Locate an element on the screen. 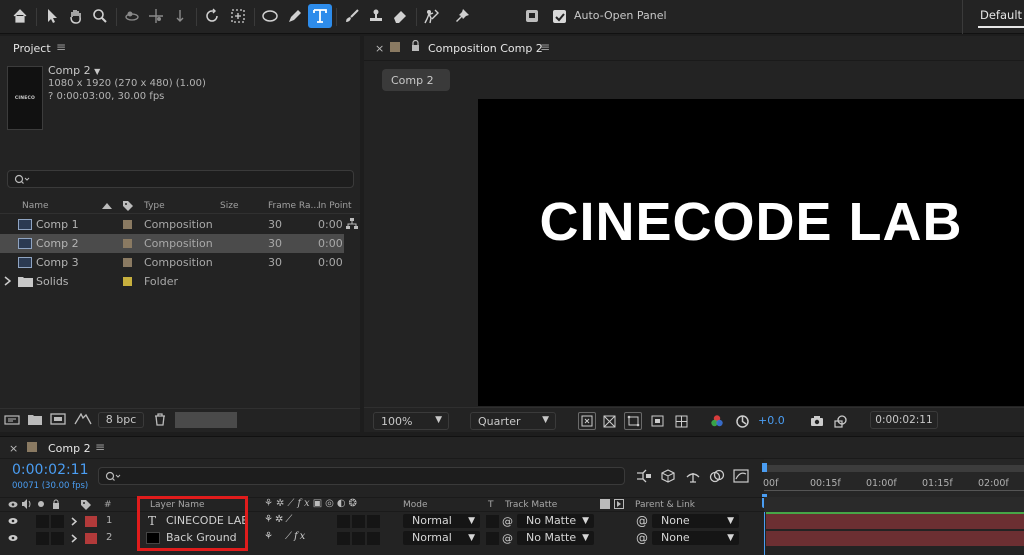 The image size is (1024, 555). timeline-search-input is located at coordinates (361, 476).